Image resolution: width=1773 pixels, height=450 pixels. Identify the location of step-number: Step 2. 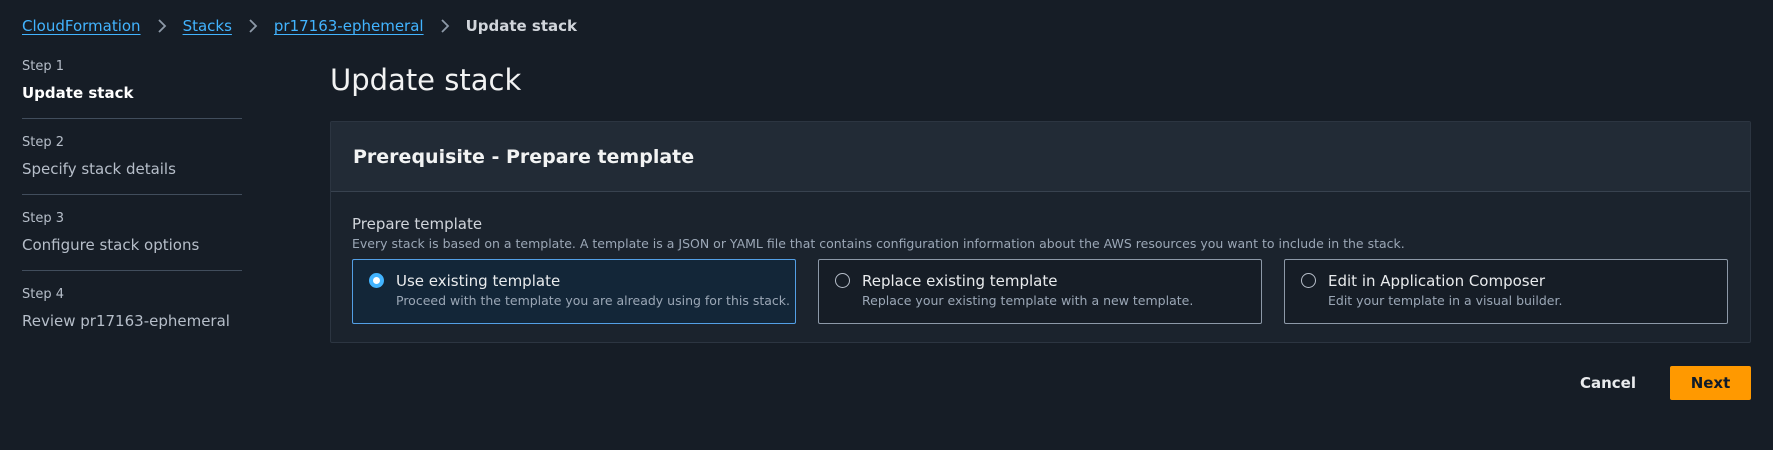
(43, 142).